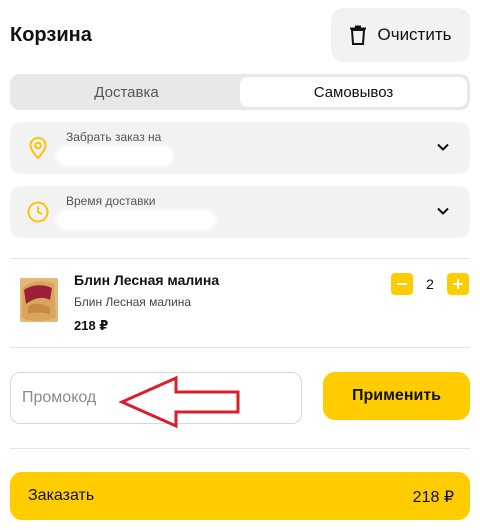 The height and width of the screenshot is (530, 480). Describe the element at coordinates (147, 280) in the screenshot. I see `product-name: Блин Лесная малина` at that location.